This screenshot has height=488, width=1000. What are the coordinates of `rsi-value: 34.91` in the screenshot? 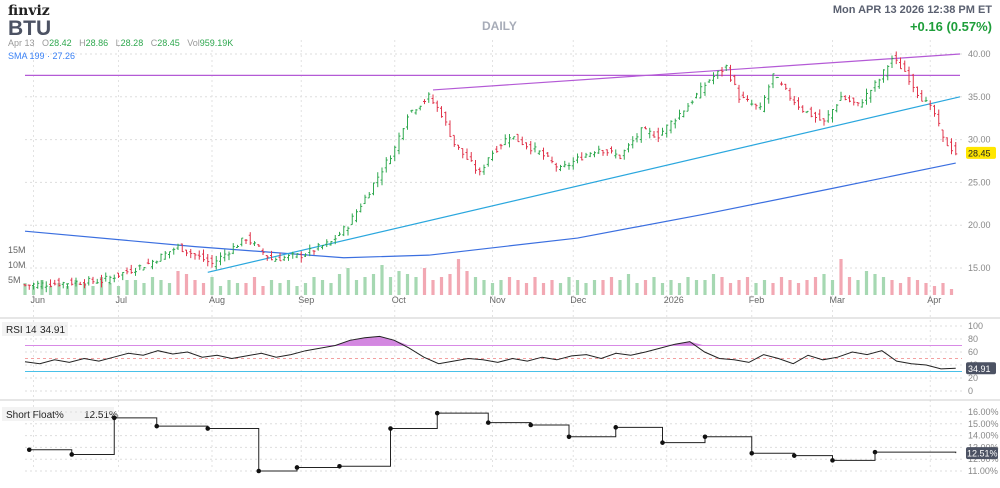 It's located at (52, 330).